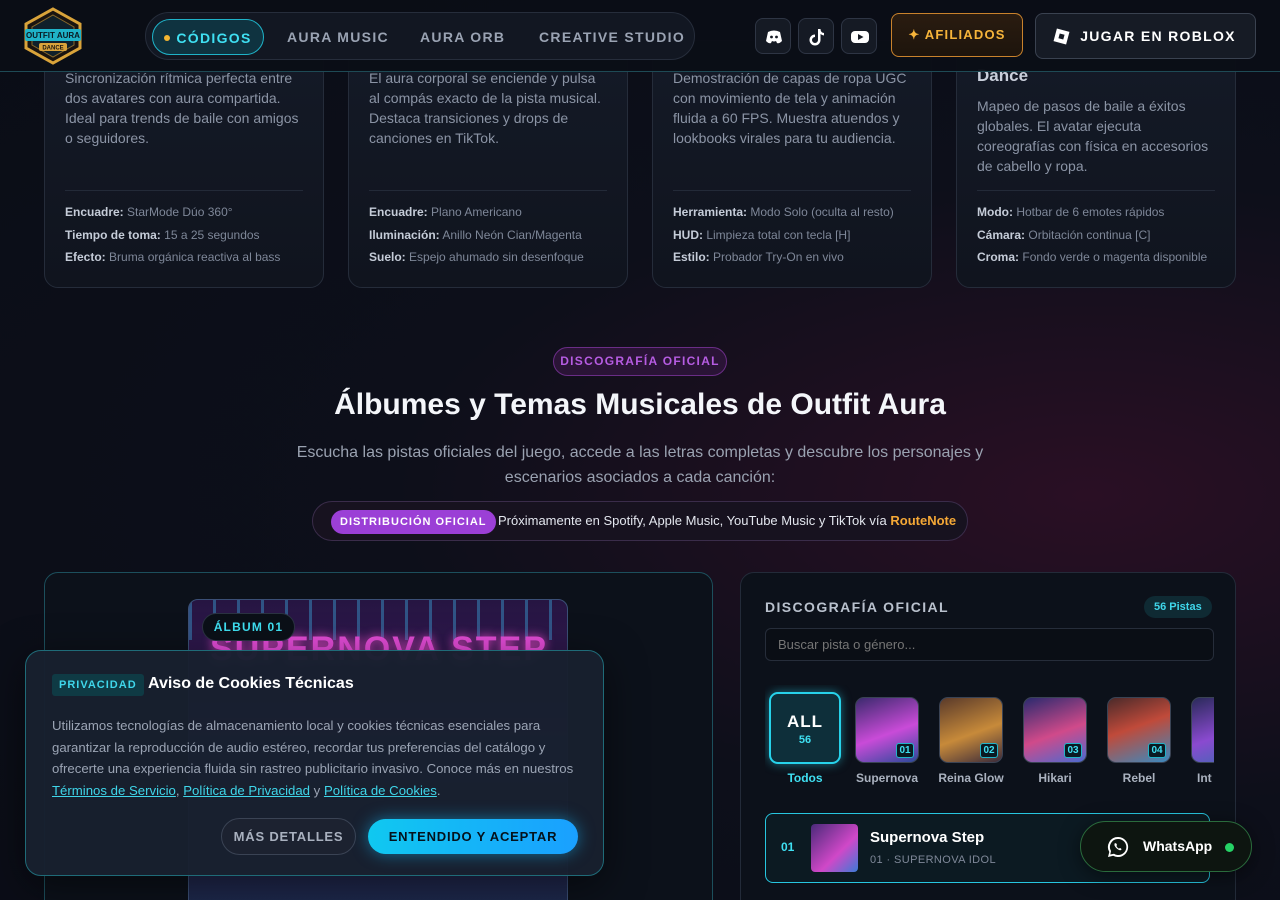 This screenshot has width=1280, height=900. I want to click on discord-icon, so click(774, 37).